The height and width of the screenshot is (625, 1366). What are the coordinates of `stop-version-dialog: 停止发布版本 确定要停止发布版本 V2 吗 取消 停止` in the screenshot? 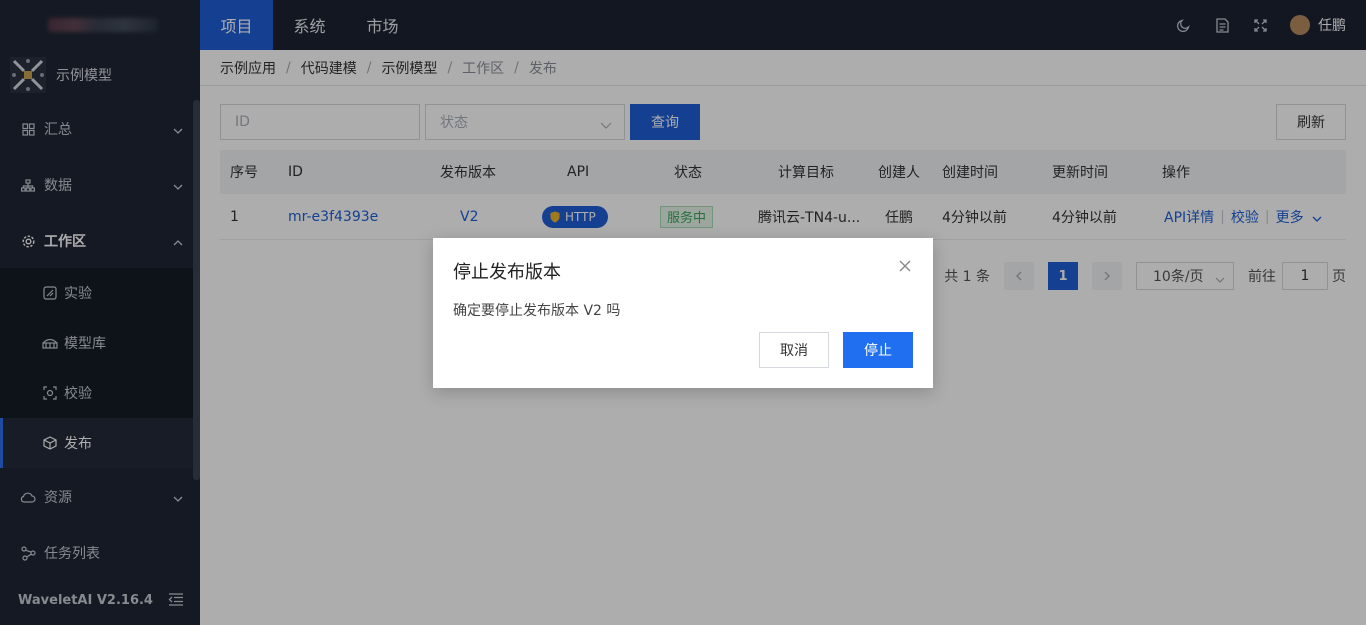 It's located at (683, 313).